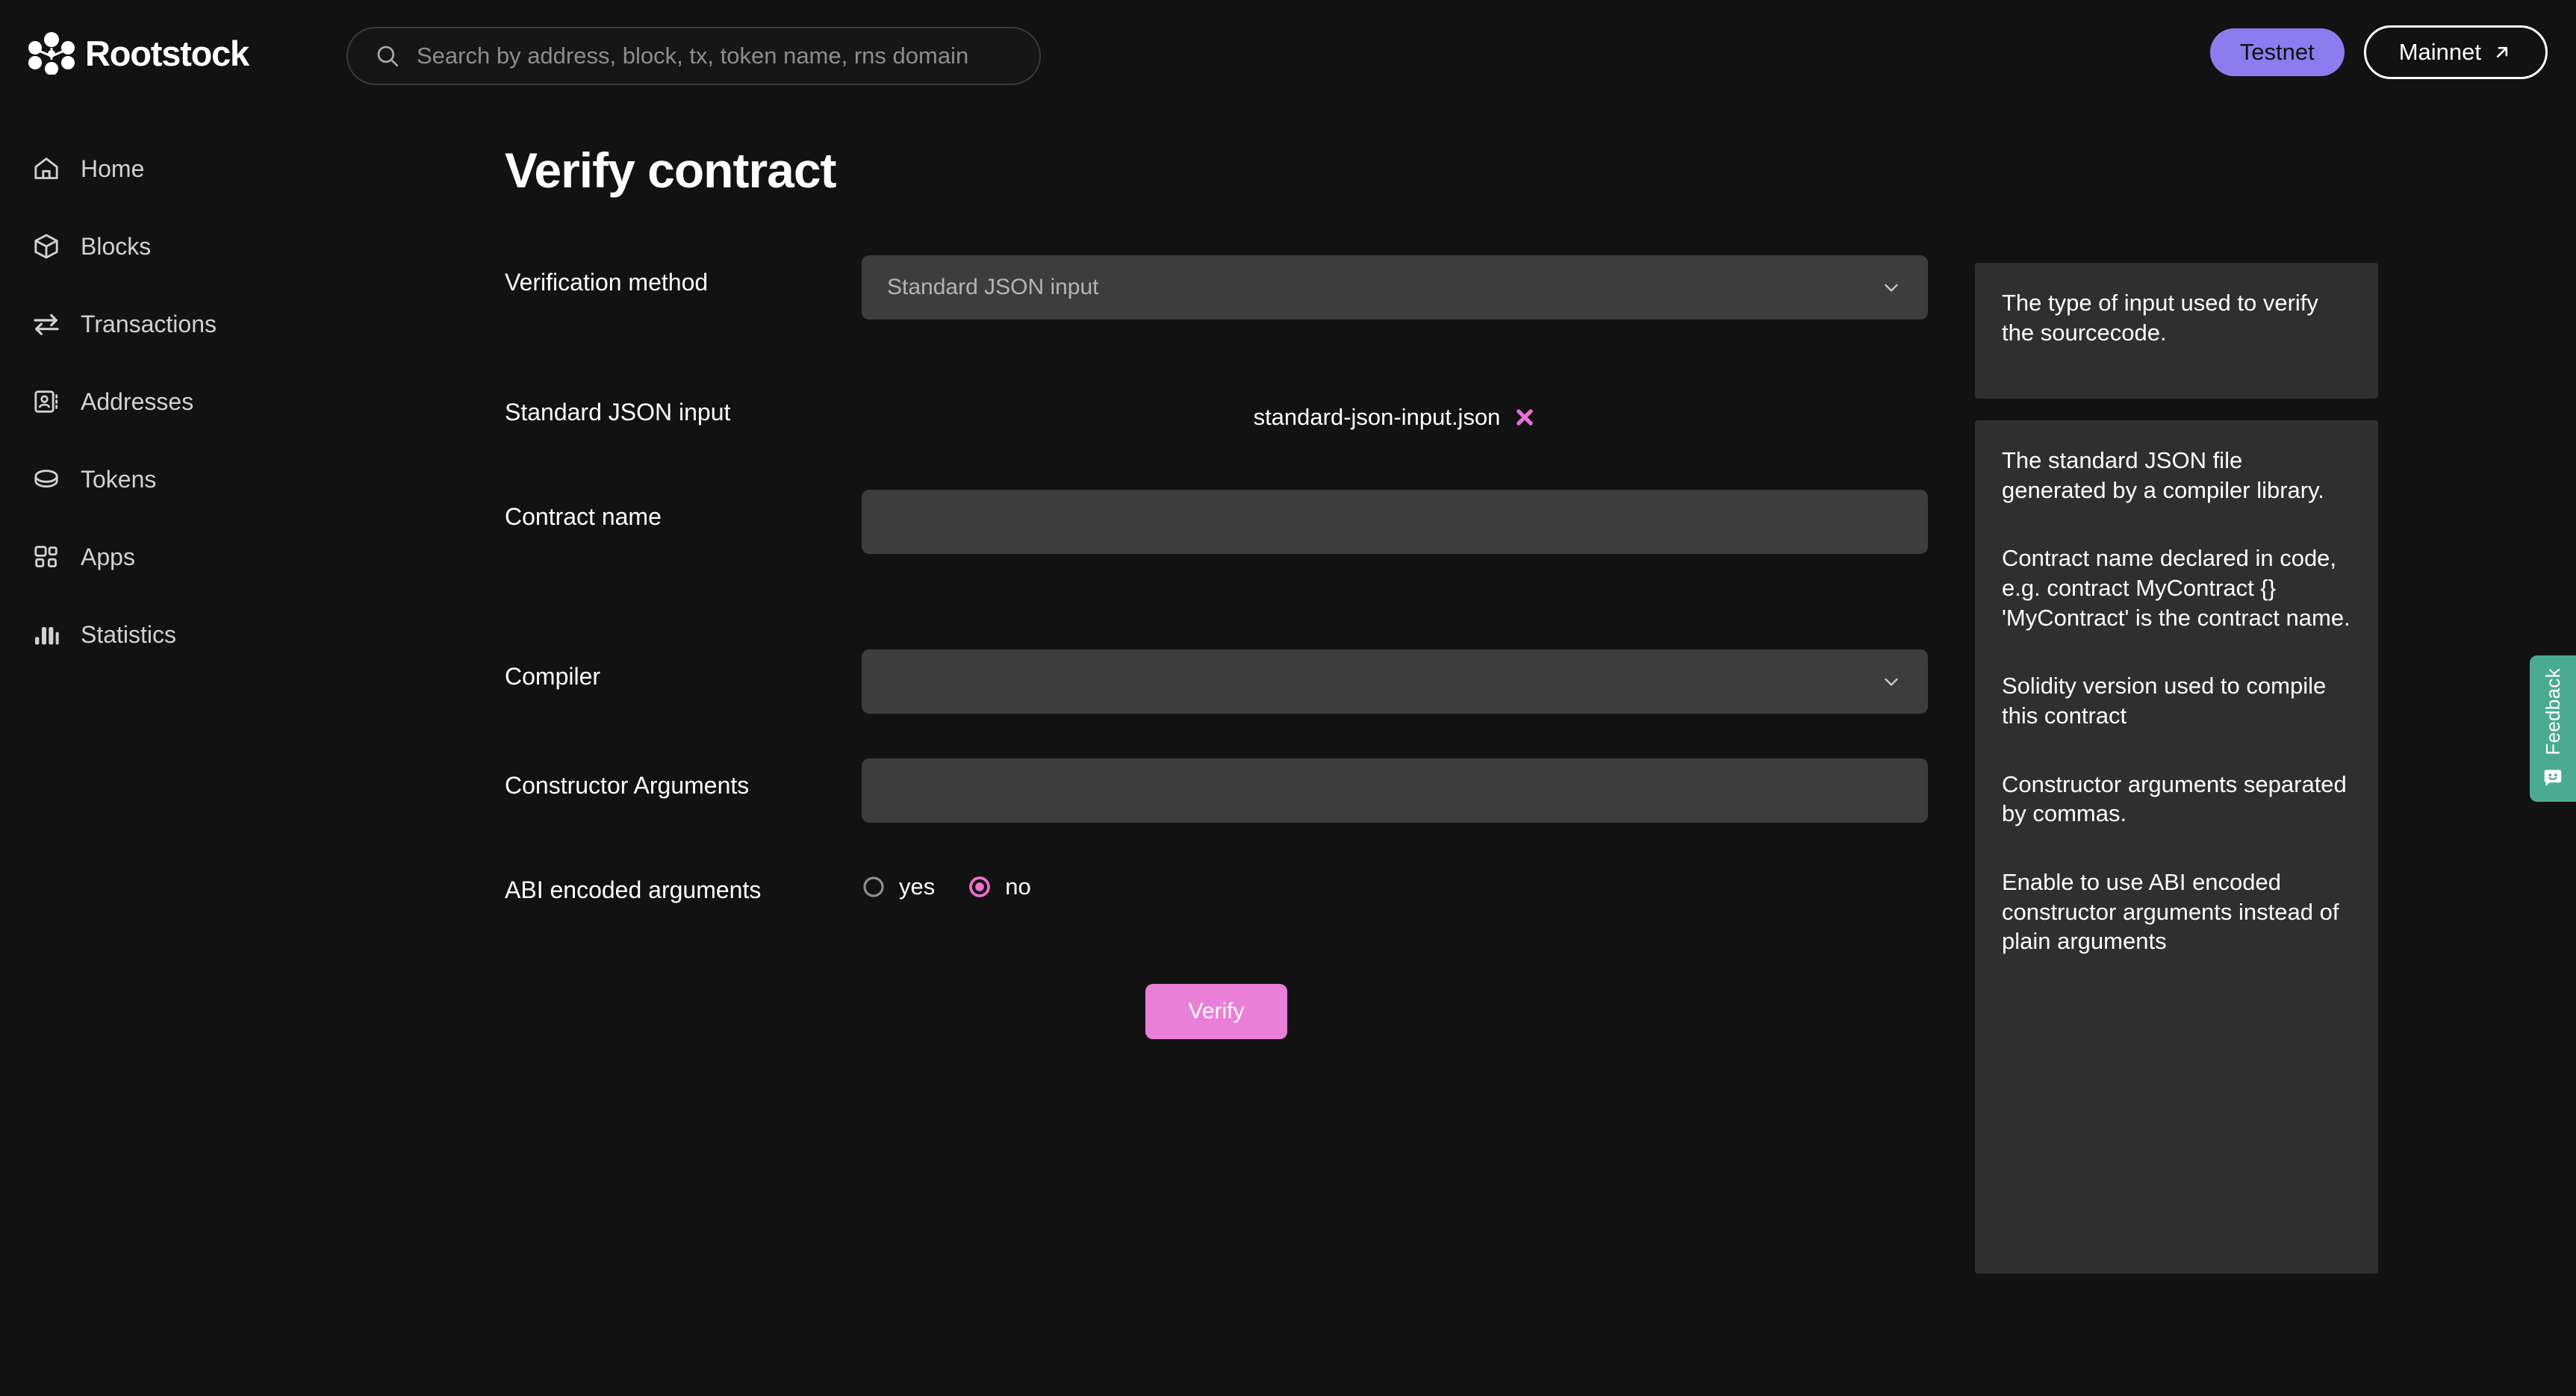 Image resolution: width=2576 pixels, height=1396 pixels. Describe the element at coordinates (2553, 778) in the screenshot. I see `feedback-smiley-icon` at that location.